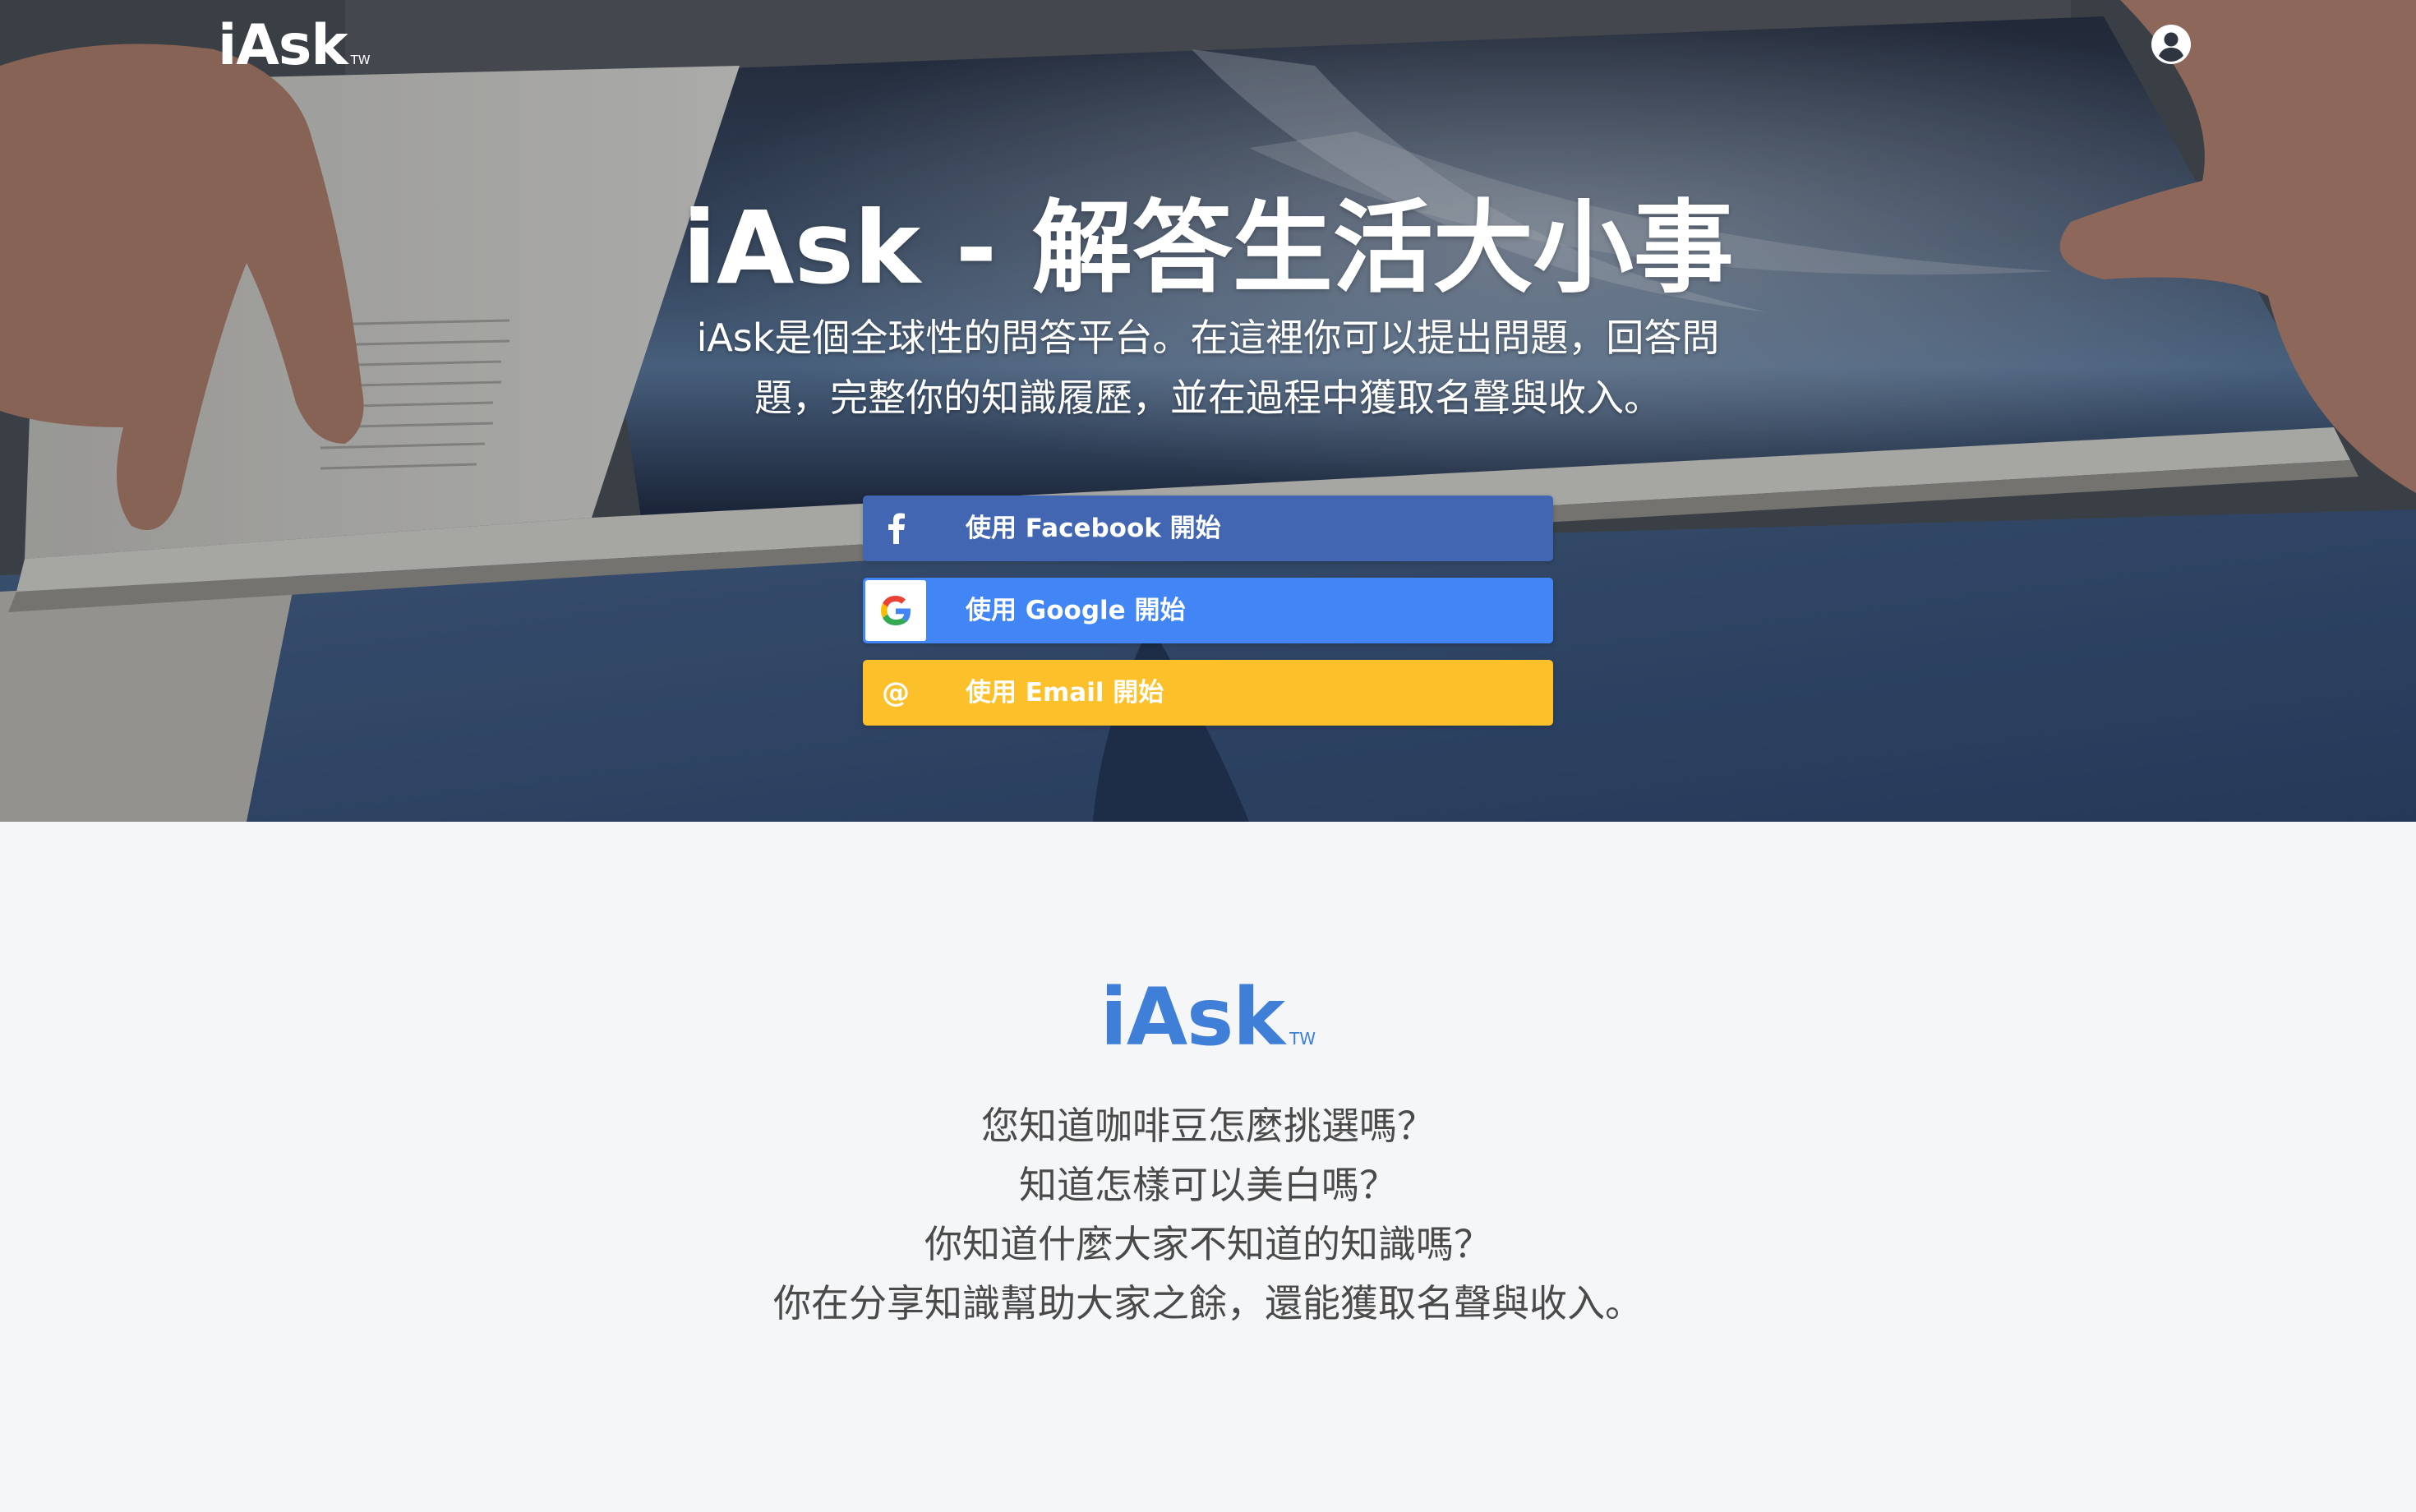 The image size is (2416, 1512). Describe the element at coordinates (1208, 338) in the screenshot. I see `hero-subtitle-line: iAsk是個全球性的問答平台。在這裡你可以提出問題，回答問` at that location.